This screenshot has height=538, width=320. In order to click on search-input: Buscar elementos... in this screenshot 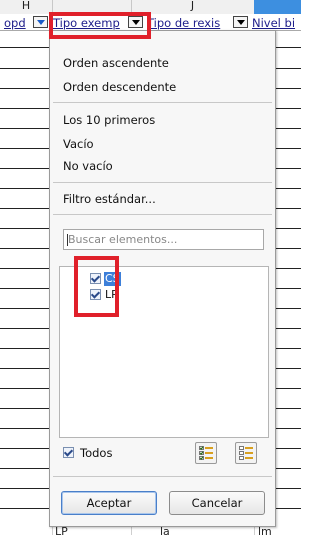, I will do `click(163, 239)`.